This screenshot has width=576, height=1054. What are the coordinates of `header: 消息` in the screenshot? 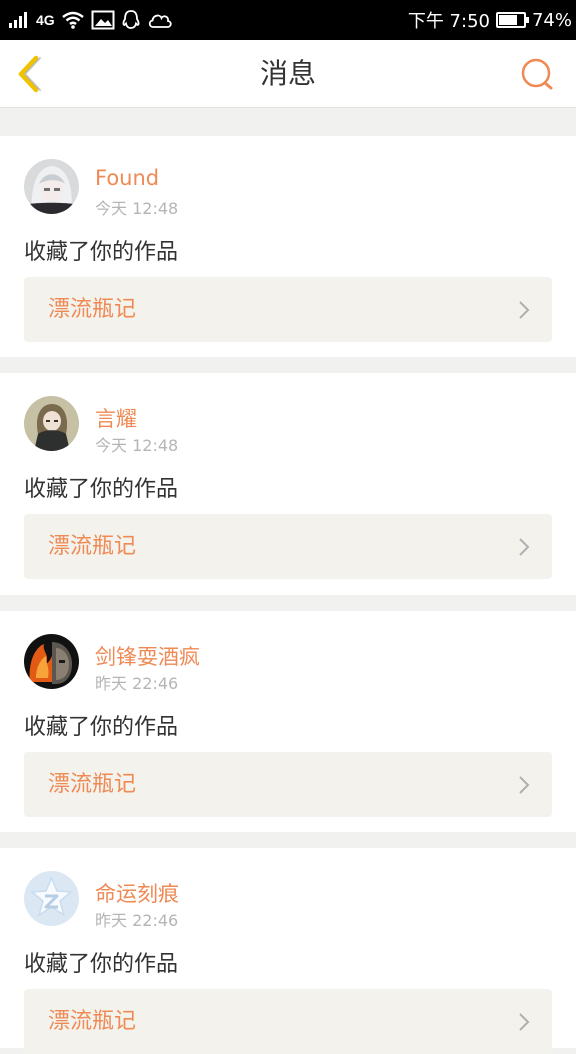 It's located at (288, 74).